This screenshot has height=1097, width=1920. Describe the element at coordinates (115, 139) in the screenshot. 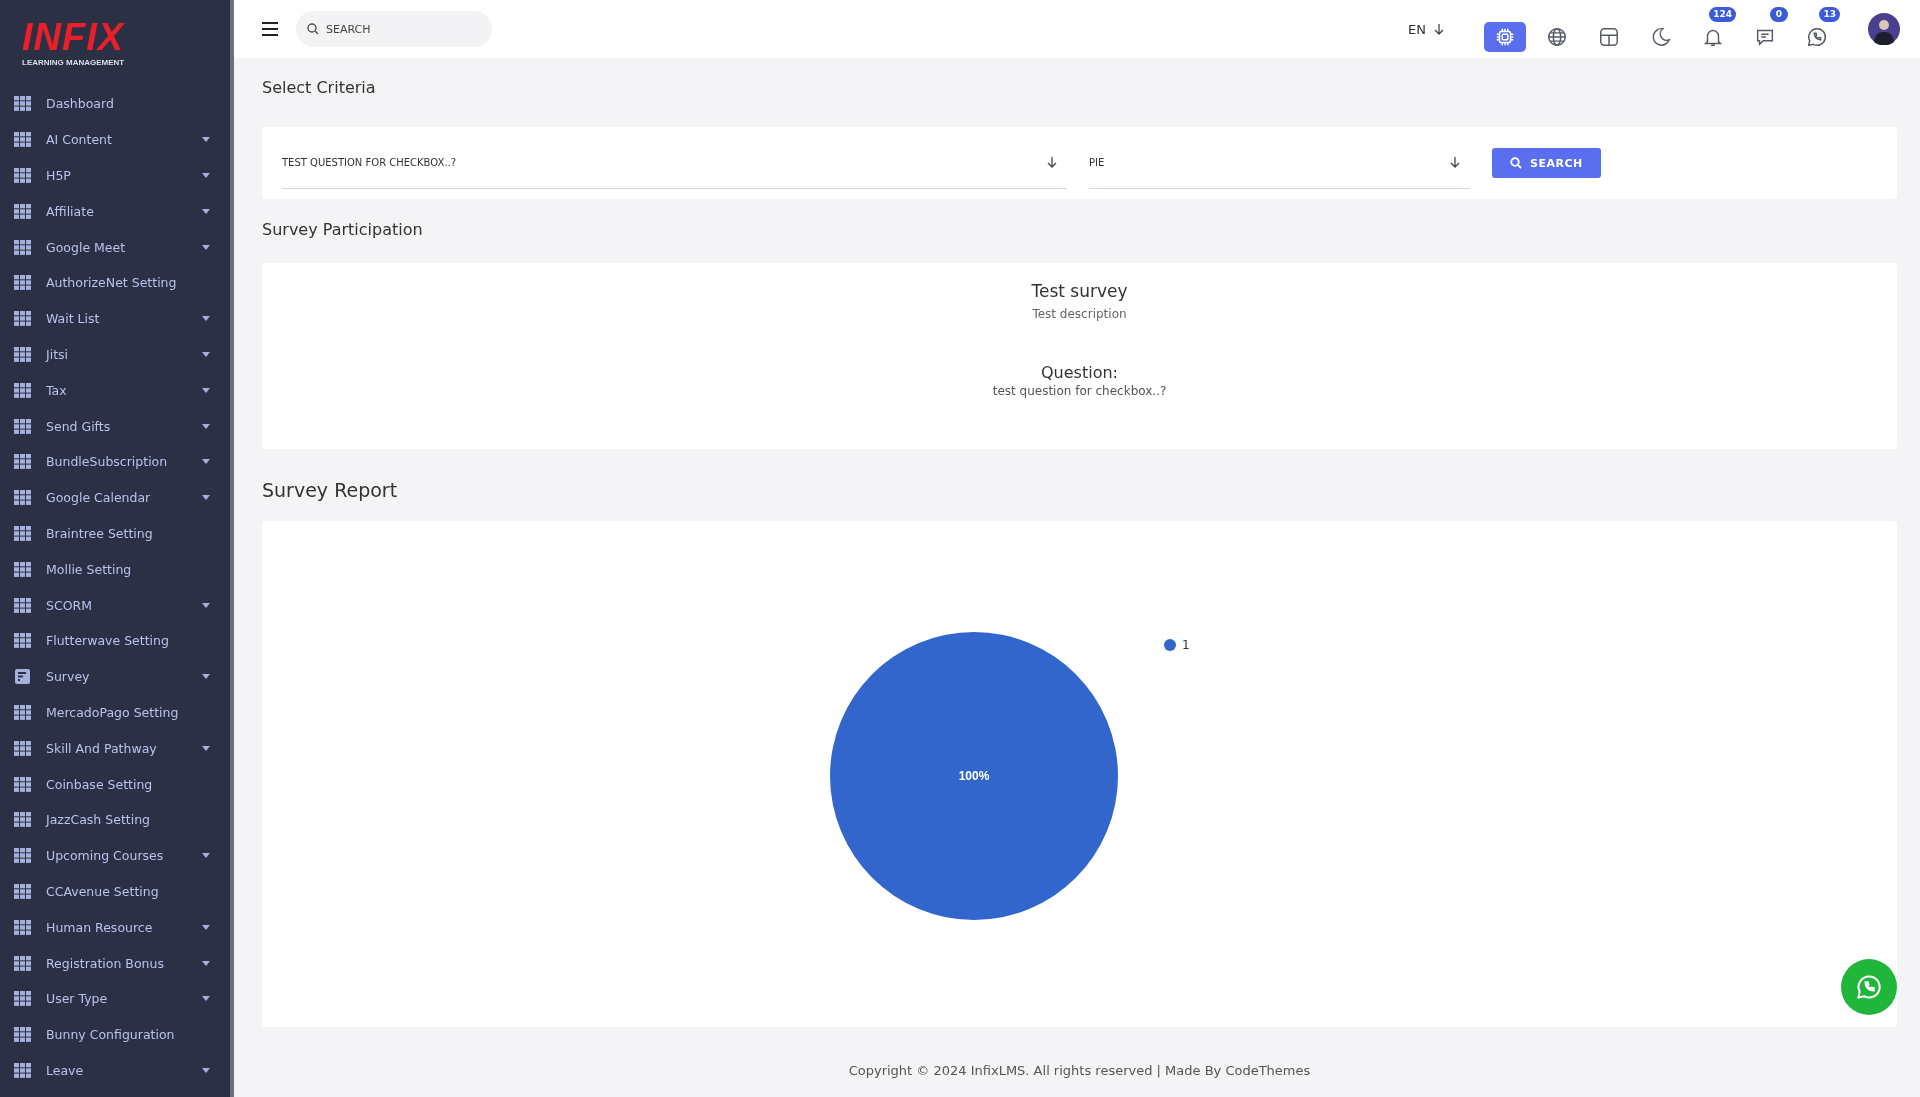

I see `sidebar-item: AI Content` at that location.